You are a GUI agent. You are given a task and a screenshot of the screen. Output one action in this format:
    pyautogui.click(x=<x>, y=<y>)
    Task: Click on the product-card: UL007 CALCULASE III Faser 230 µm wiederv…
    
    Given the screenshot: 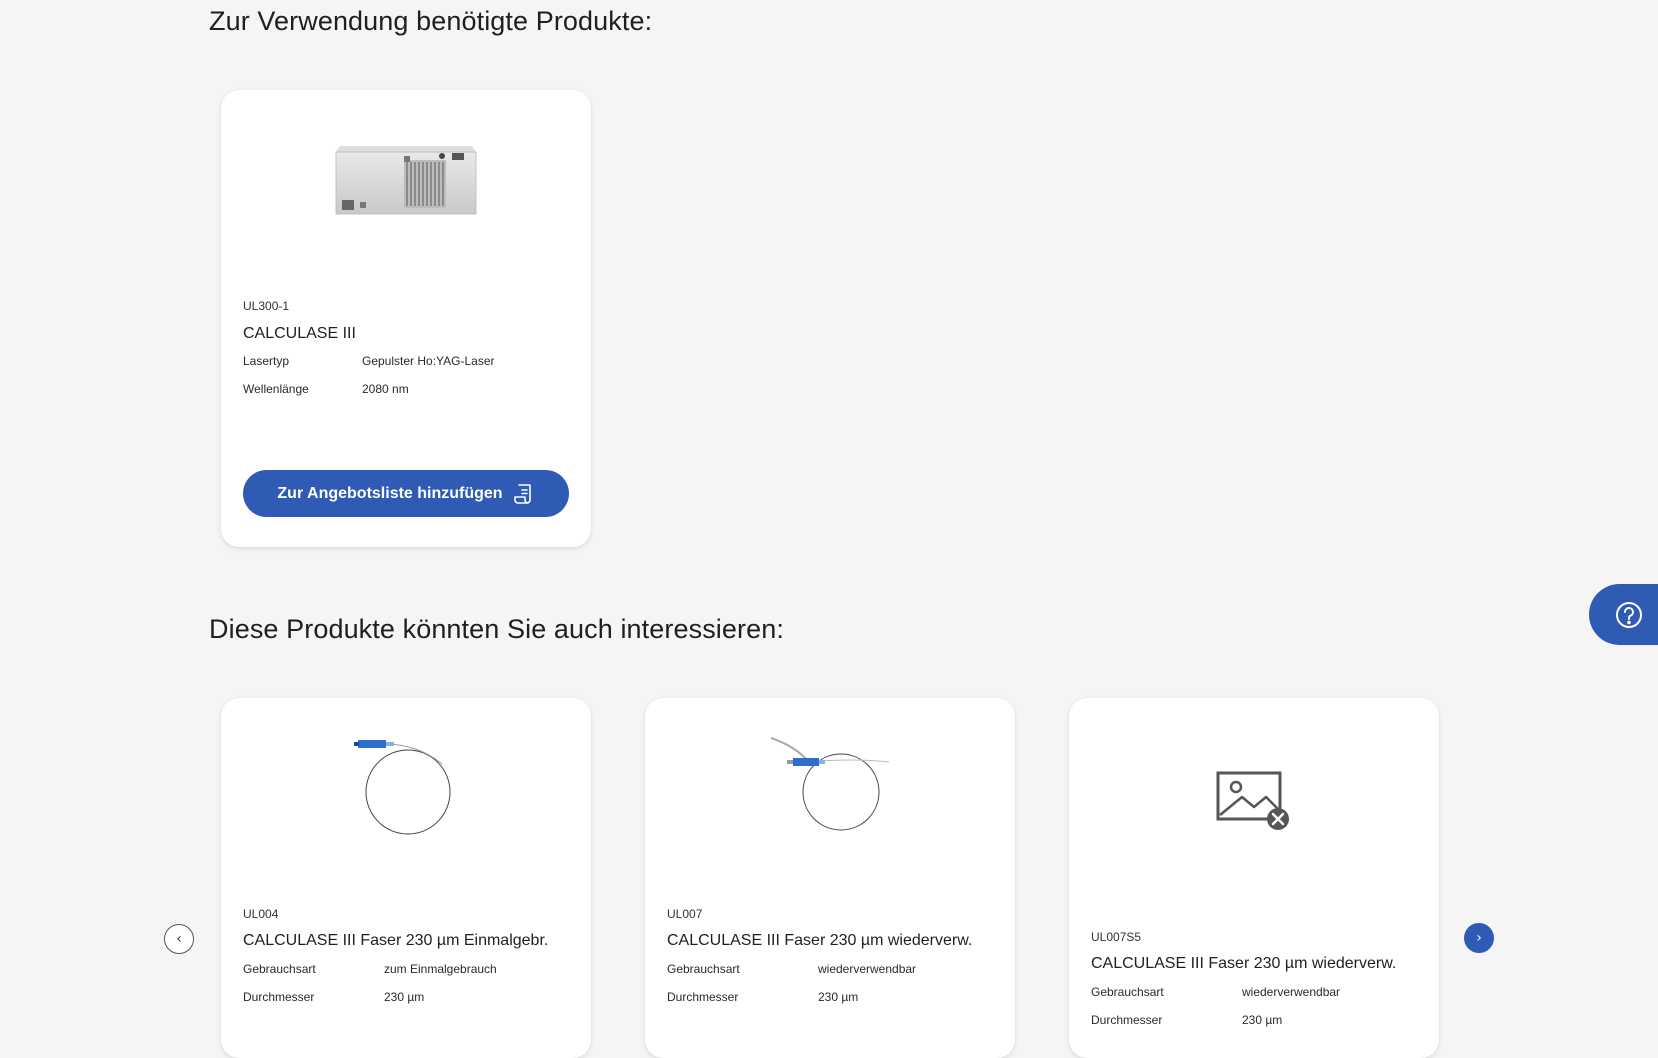 What is the action you would take?
    pyautogui.click(x=830, y=878)
    